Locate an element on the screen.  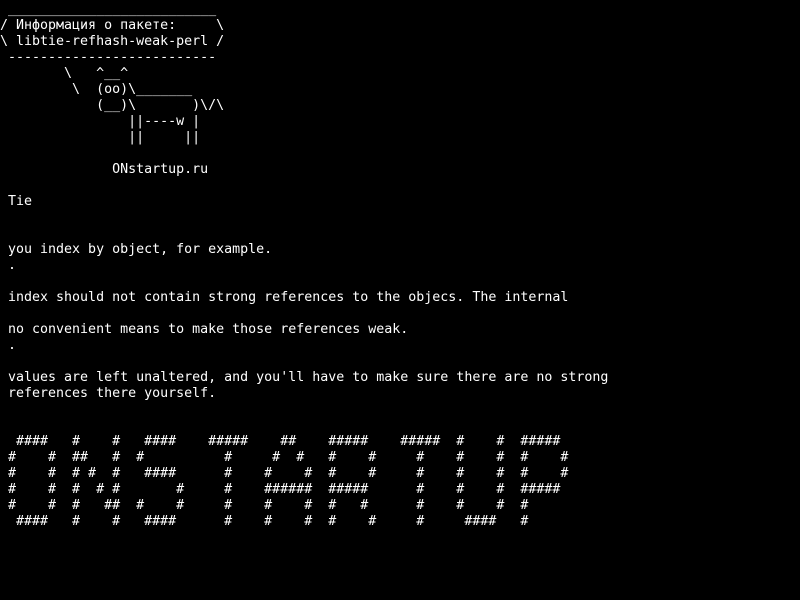
cow-ascii-line-4: ||----w | is located at coordinates (100, 121).